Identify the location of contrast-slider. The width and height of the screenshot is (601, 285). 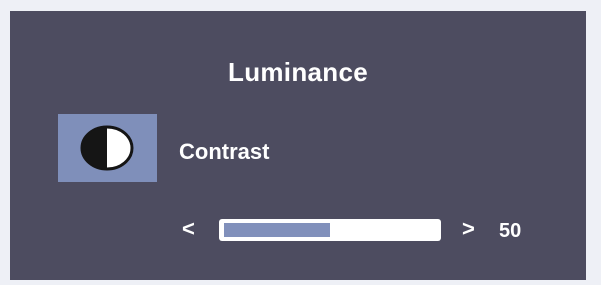
(330, 230).